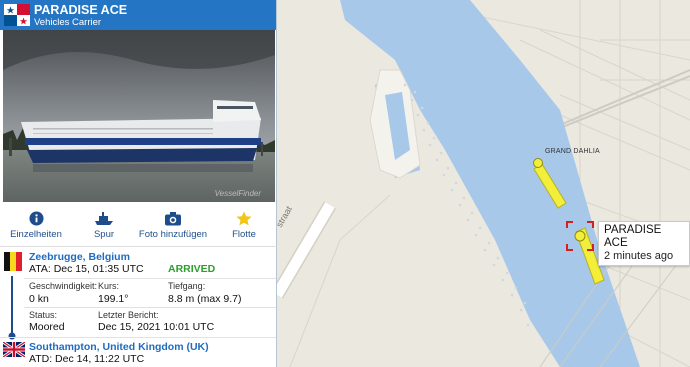 The height and width of the screenshot is (367, 690). I want to click on details-label: Einzelheiten, so click(36, 234).